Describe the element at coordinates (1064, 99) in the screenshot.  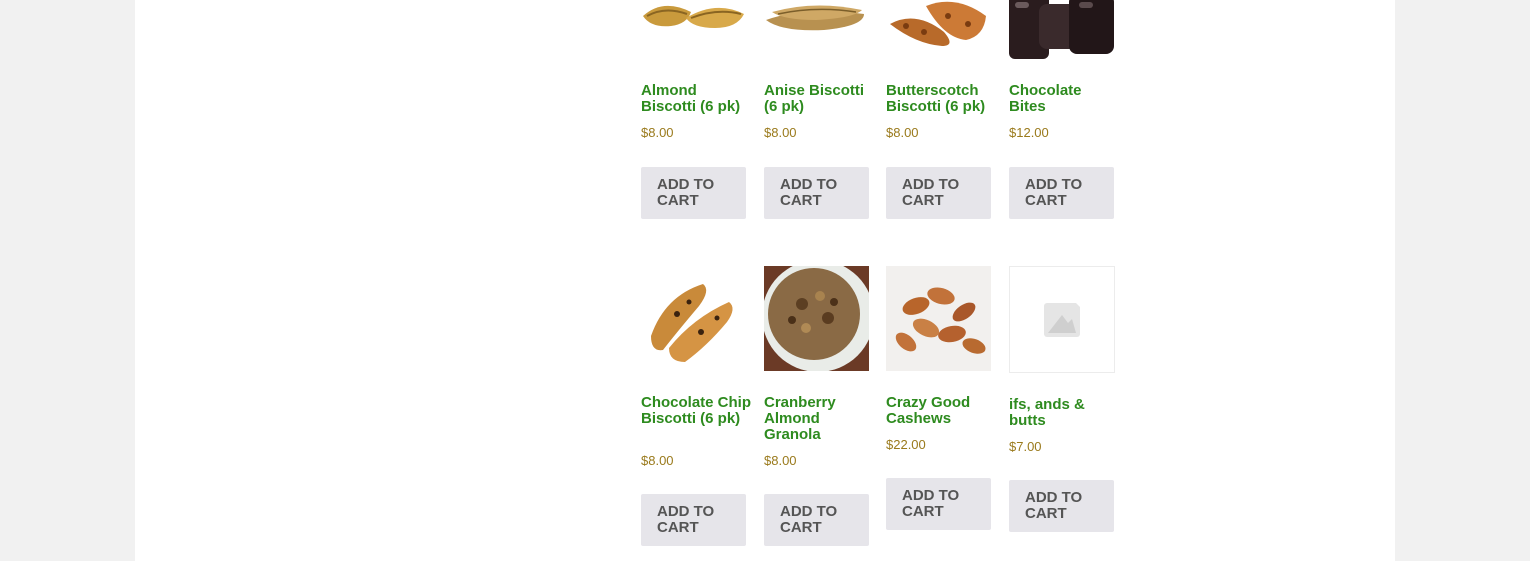
I see `product-title: Chocolate Bites` at that location.